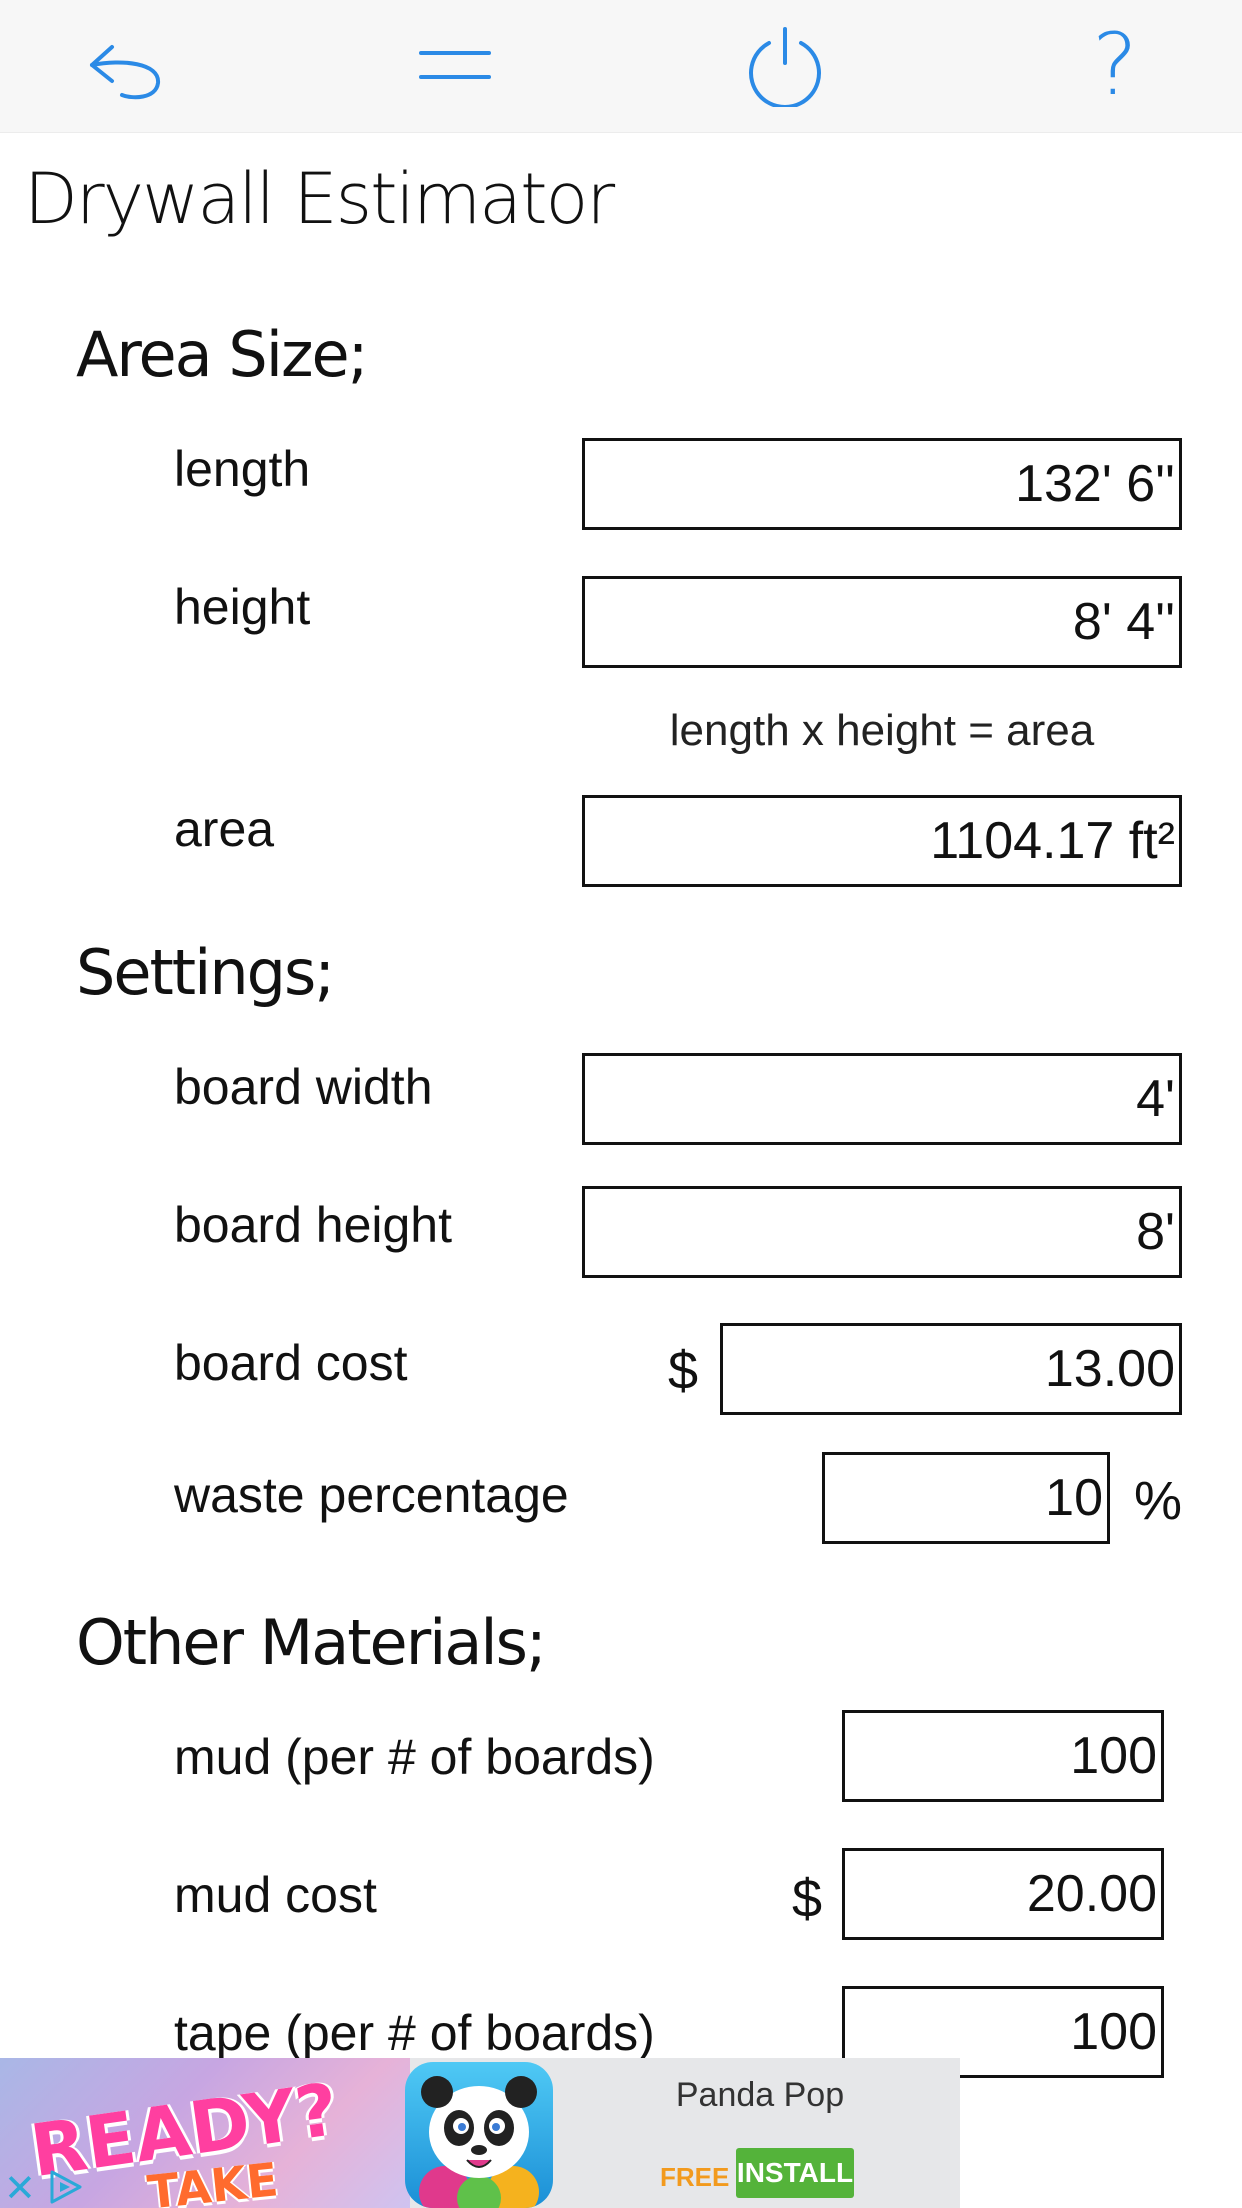  What do you see at coordinates (1003, 1756) in the screenshot?
I see `mud-per-boards-input: 100` at bounding box center [1003, 1756].